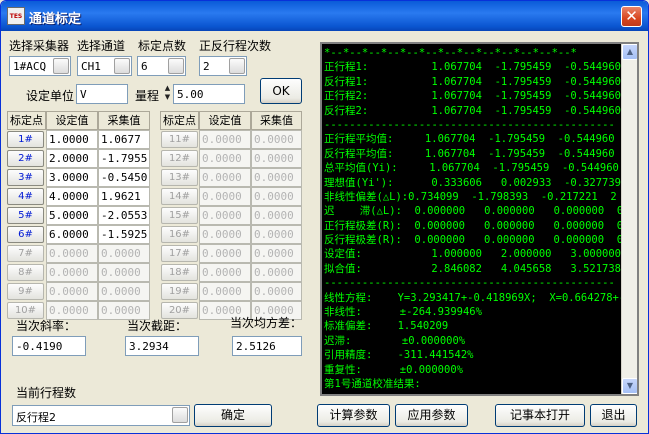 The height and width of the screenshot is (434, 649). Describe the element at coordinates (124, 215) in the screenshot. I see `acq-cell: -2.0553` at that location.